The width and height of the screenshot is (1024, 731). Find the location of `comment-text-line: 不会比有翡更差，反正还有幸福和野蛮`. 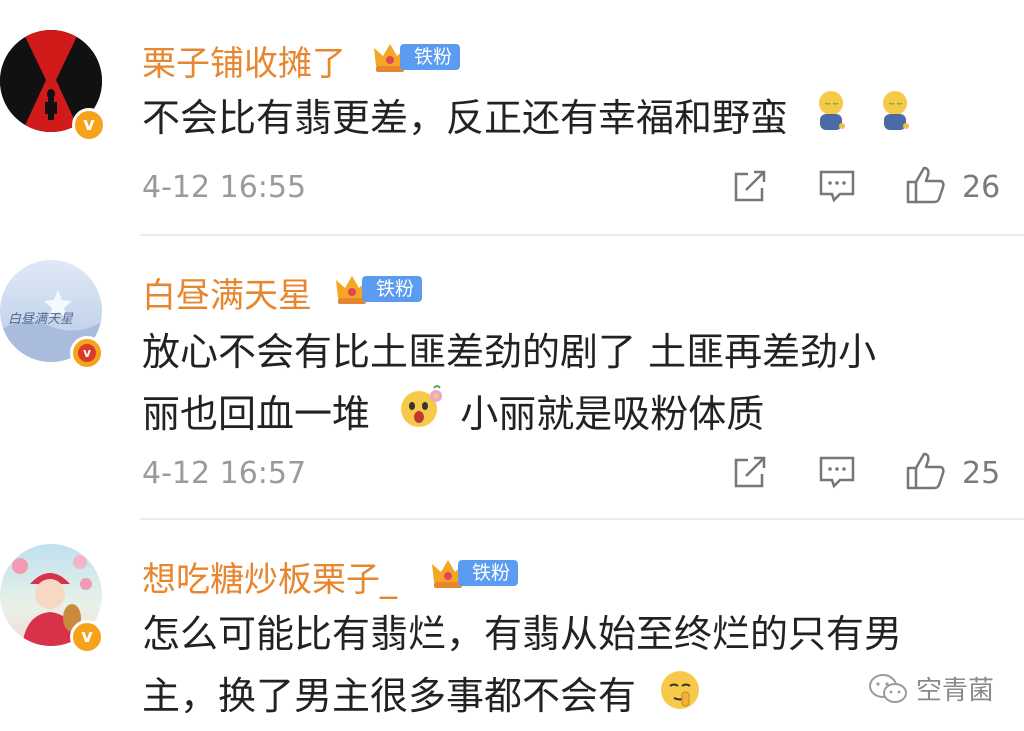

comment-text-line: 不会比有翡更差，反正还有幸福和野蛮 is located at coordinates (465, 118).